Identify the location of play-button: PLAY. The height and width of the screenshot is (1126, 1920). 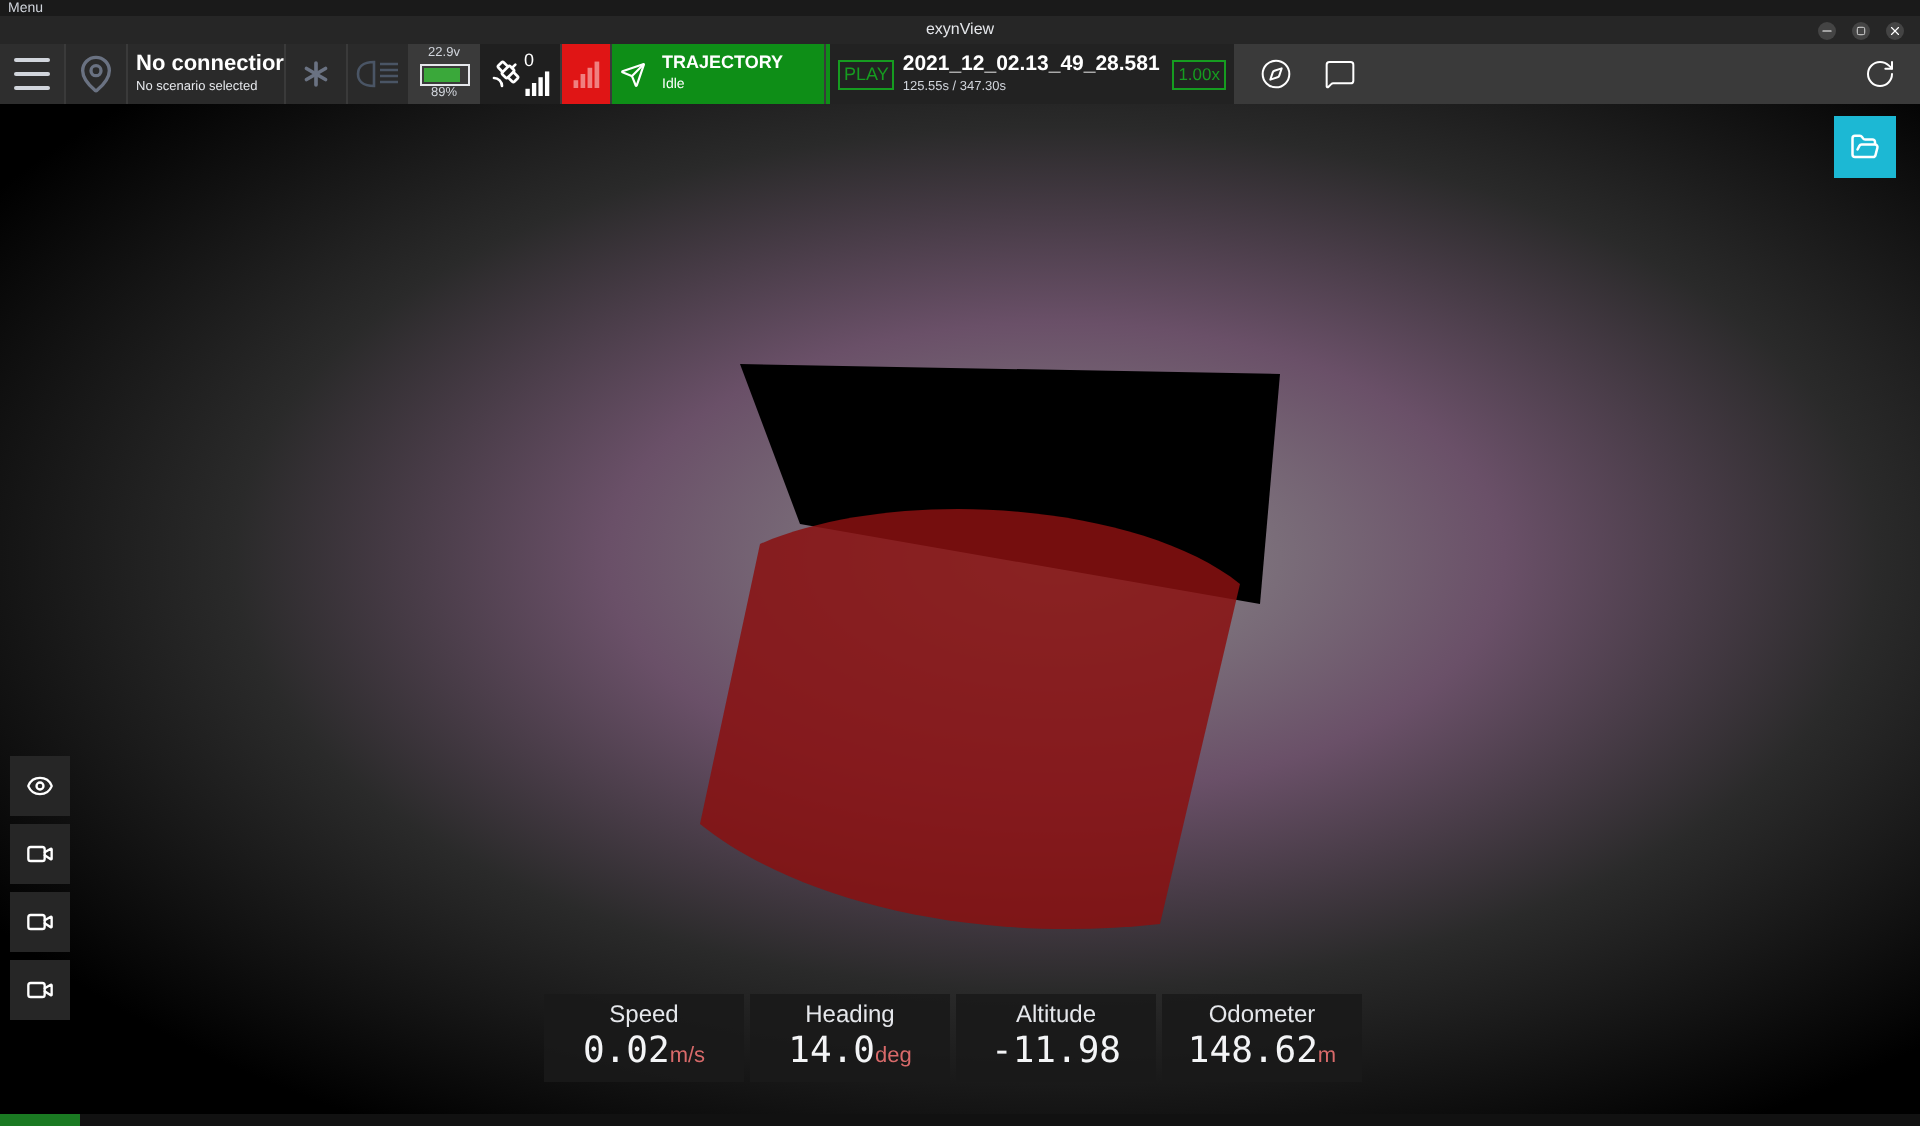
(866, 74).